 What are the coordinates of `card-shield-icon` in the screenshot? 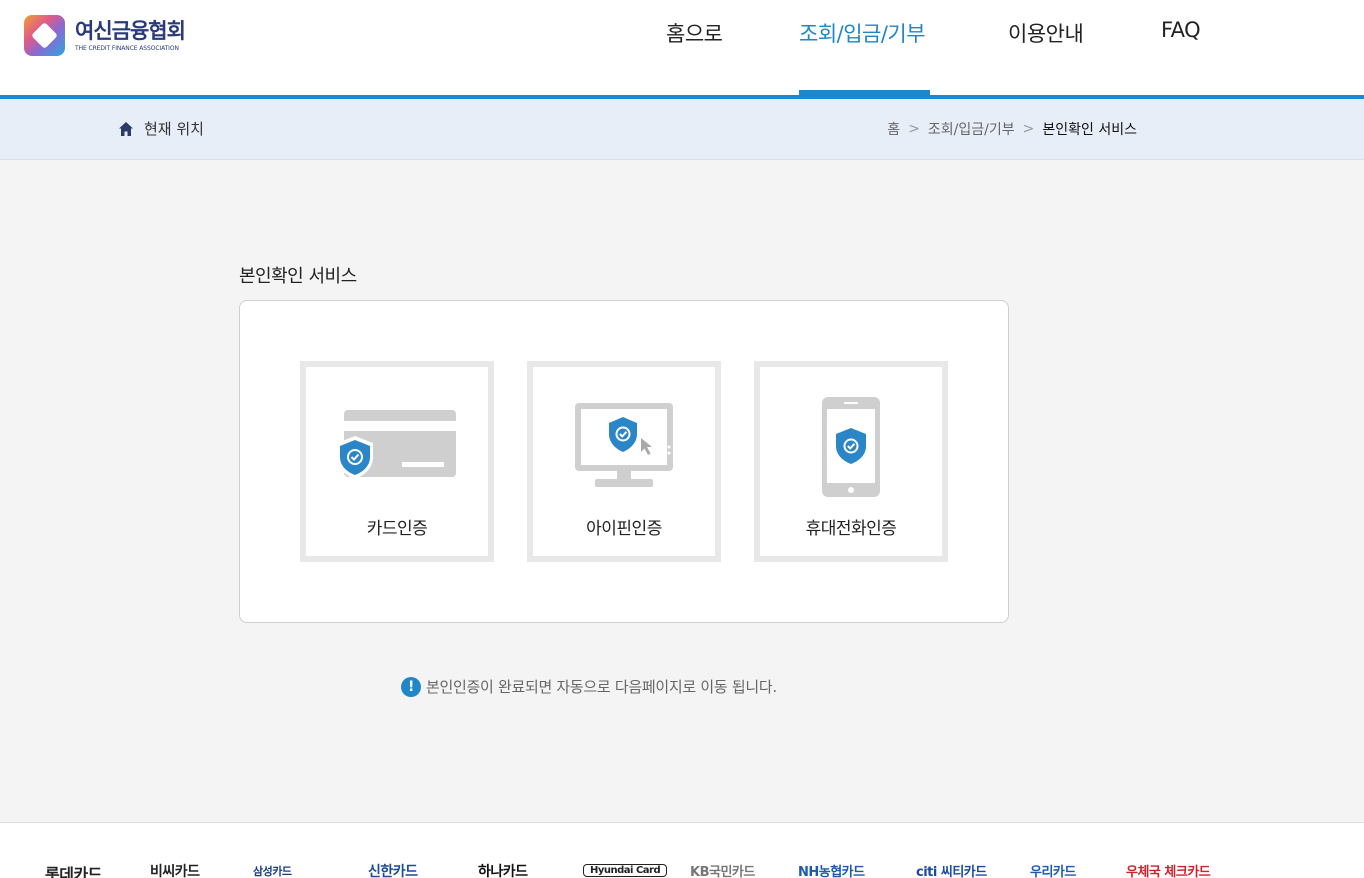 It's located at (396, 444).